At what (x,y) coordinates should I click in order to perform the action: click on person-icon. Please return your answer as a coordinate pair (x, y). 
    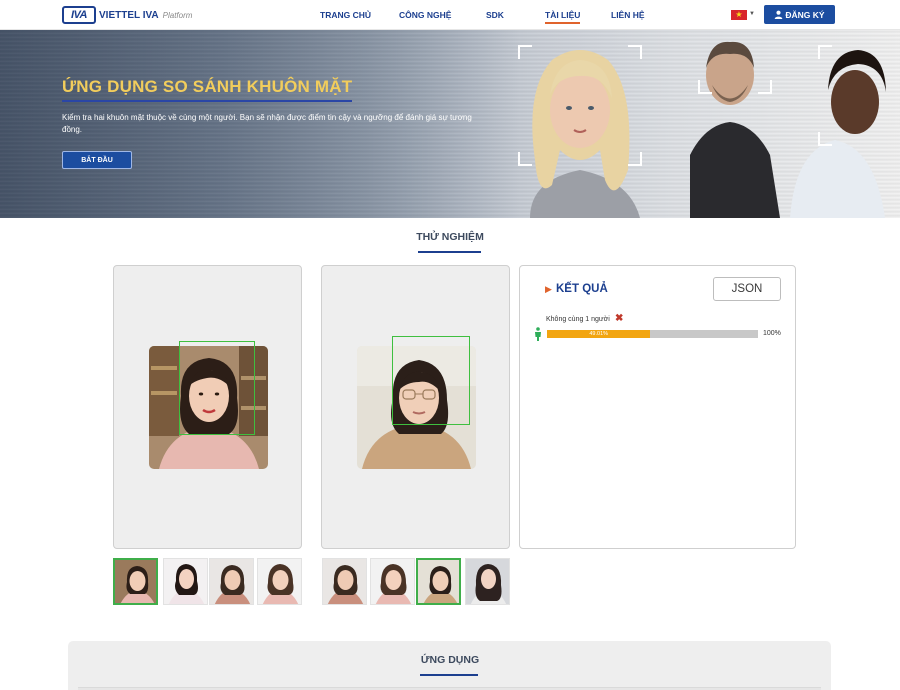
    Looking at the image, I should click on (538, 334).